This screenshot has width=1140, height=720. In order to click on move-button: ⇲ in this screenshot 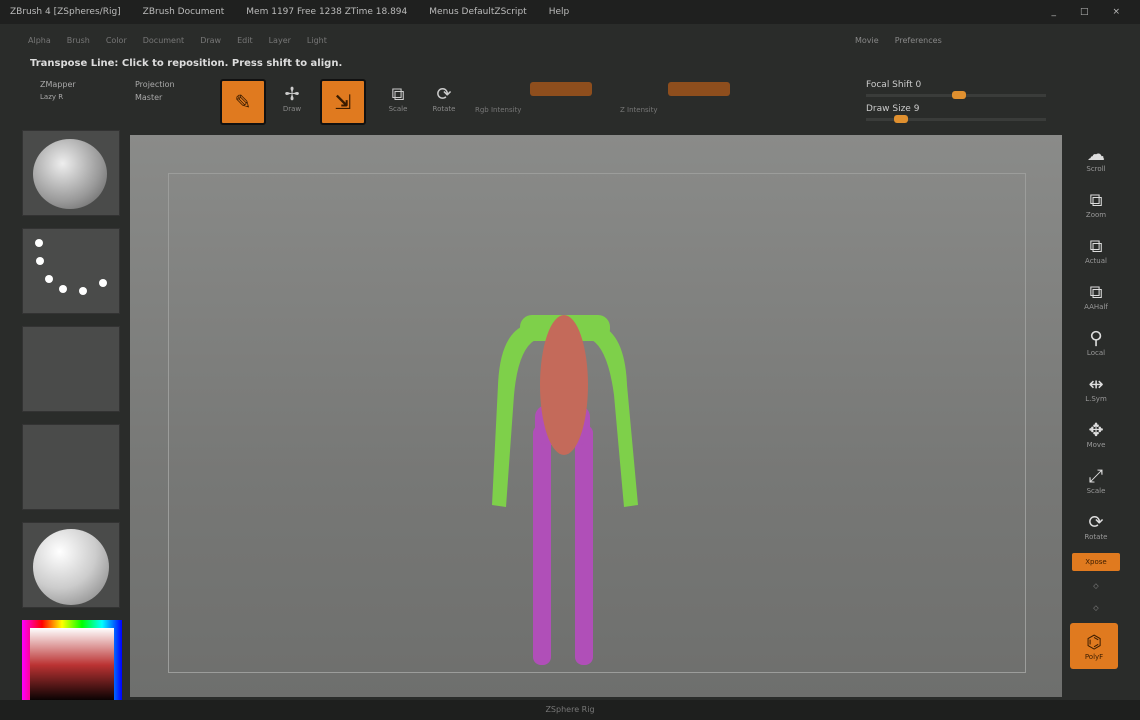, I will do `click(343, 102)`.